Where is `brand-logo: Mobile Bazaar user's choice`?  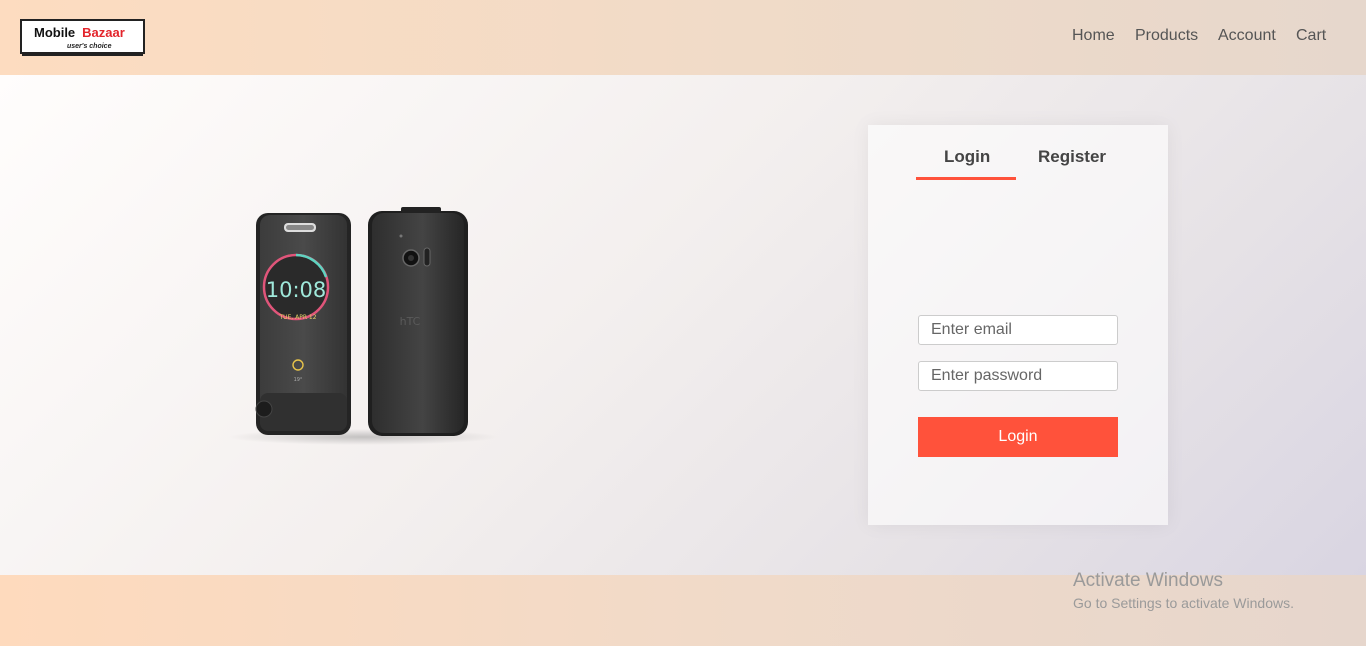 brand-logo: Mobile Bazaar user's choice is located at coordinates (82, 37).